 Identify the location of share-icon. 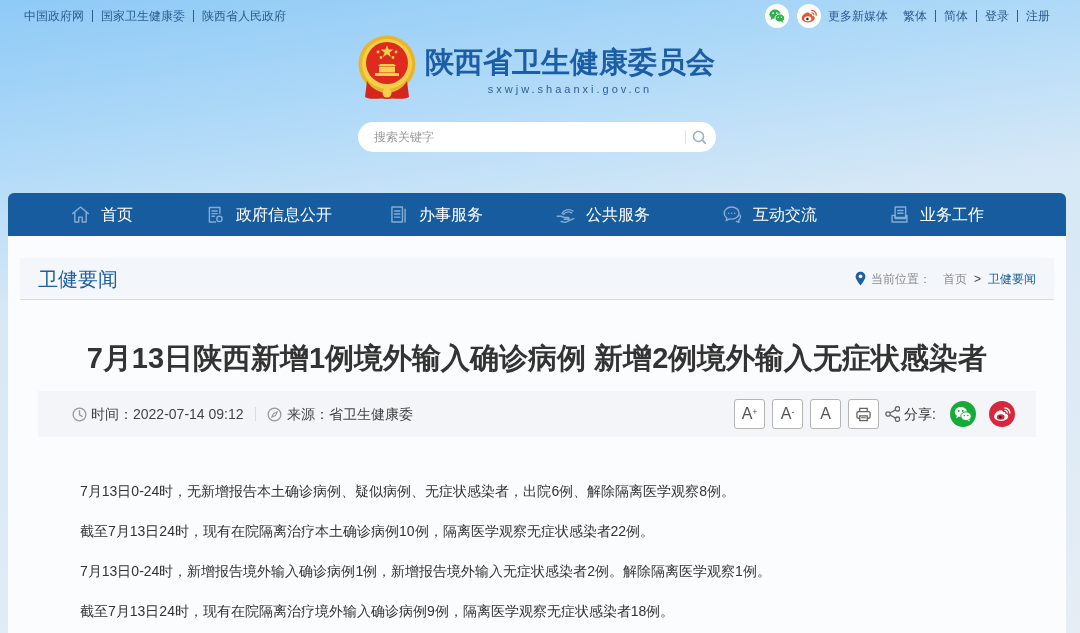
(893, 414).